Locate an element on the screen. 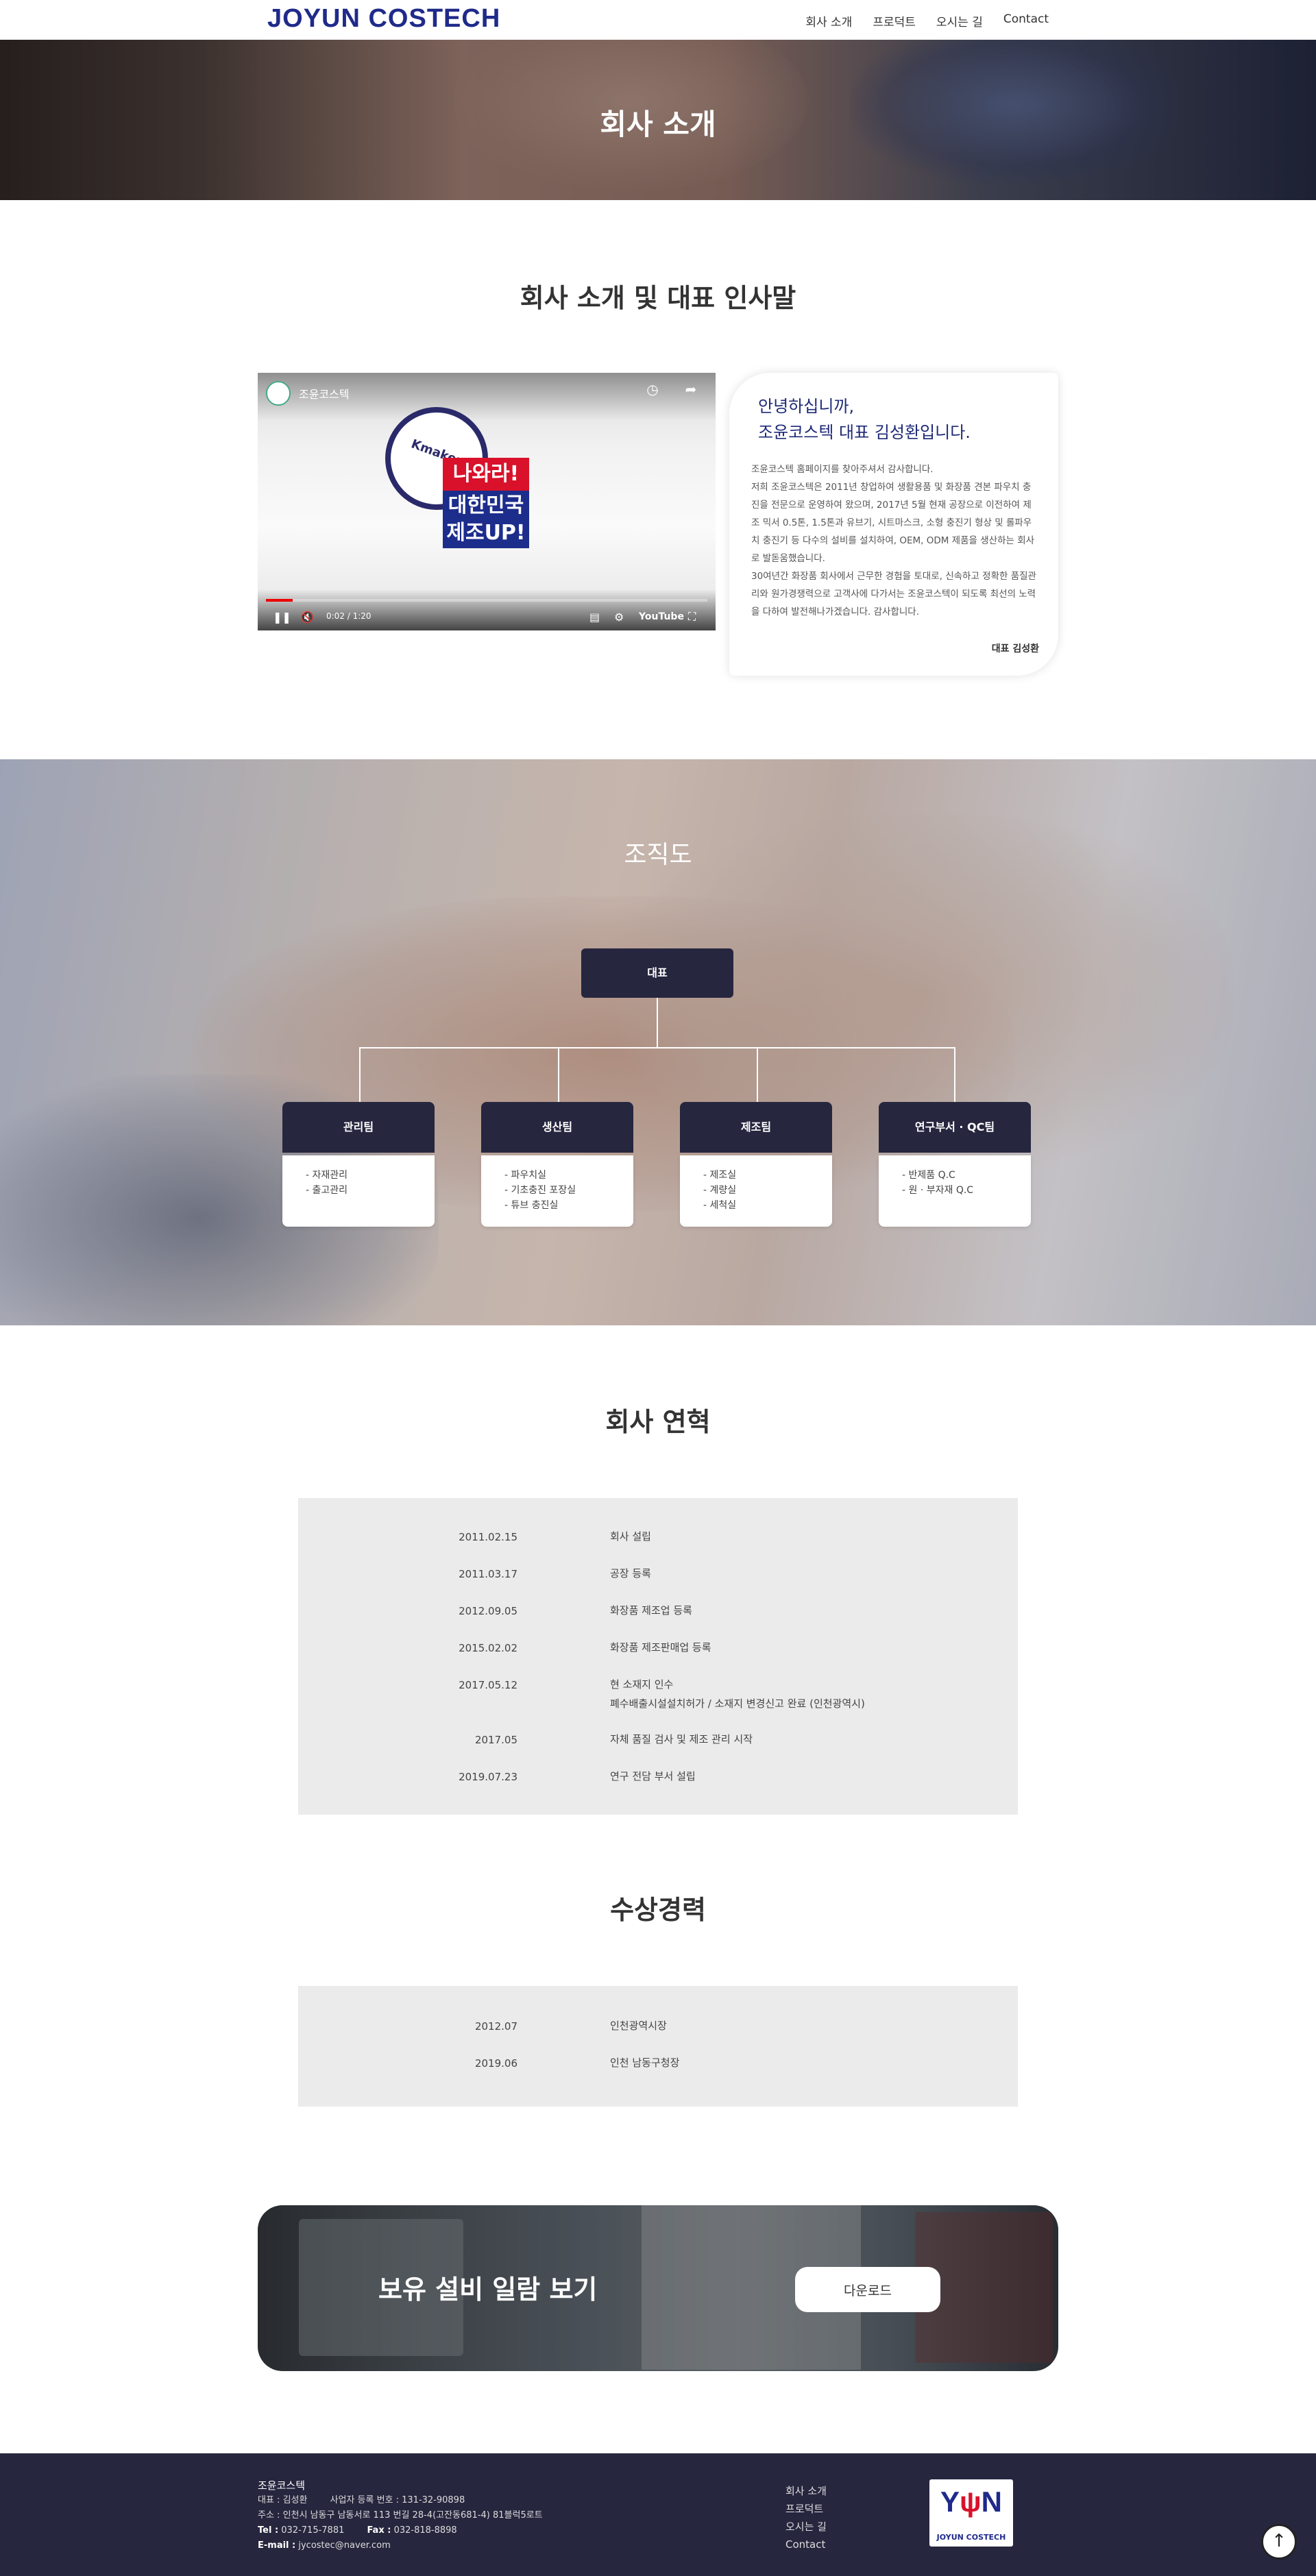 The width and height of the screenshot is (1316, 2576). video-badge-red: 나와라! is located at coordinates (486, 475).